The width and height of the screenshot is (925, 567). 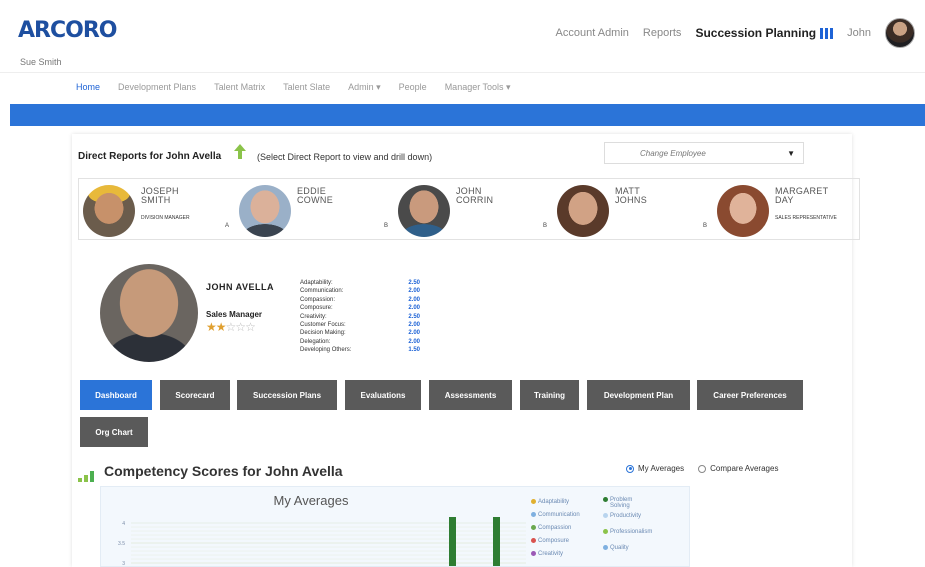 What do you see at coordinates (41, 62) in the screenshot?
I see `signed-in-user: Sue Smith` at bounding box center [41, 62].